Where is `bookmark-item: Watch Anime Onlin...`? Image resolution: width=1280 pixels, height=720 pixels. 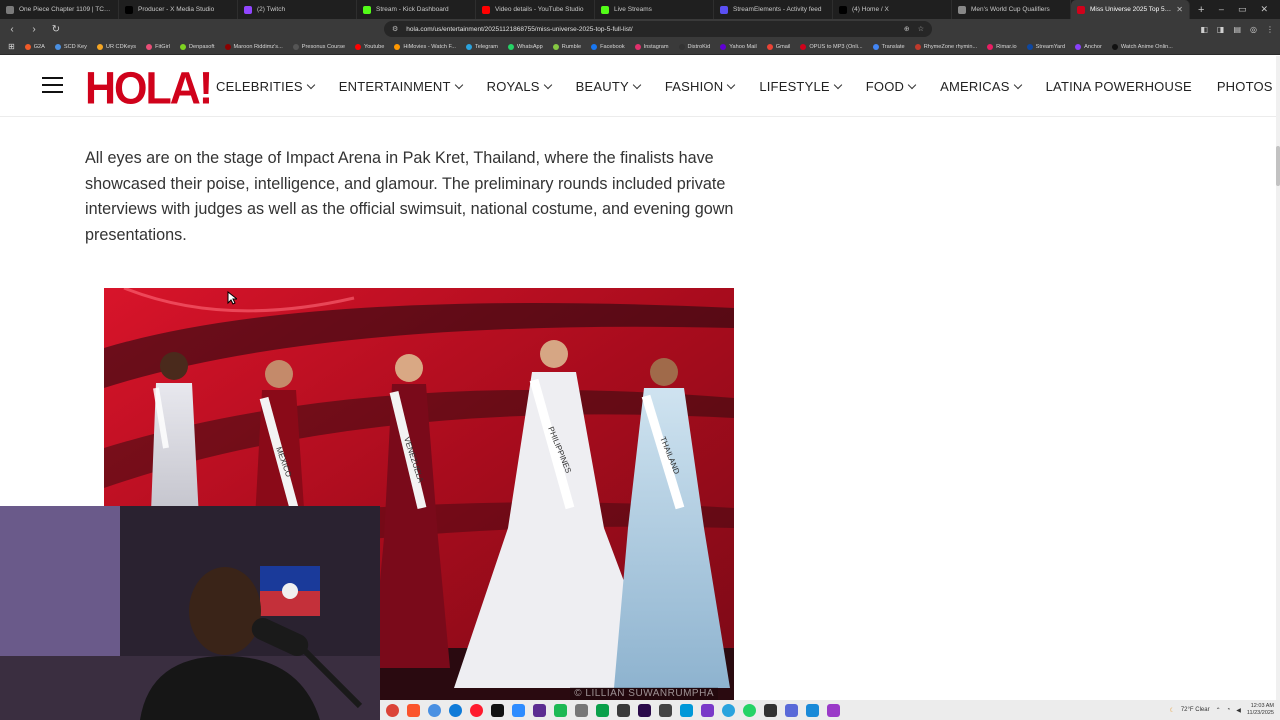
bookmark-item: Watch Anime Onlin... is located at coordinates (1142, 46).